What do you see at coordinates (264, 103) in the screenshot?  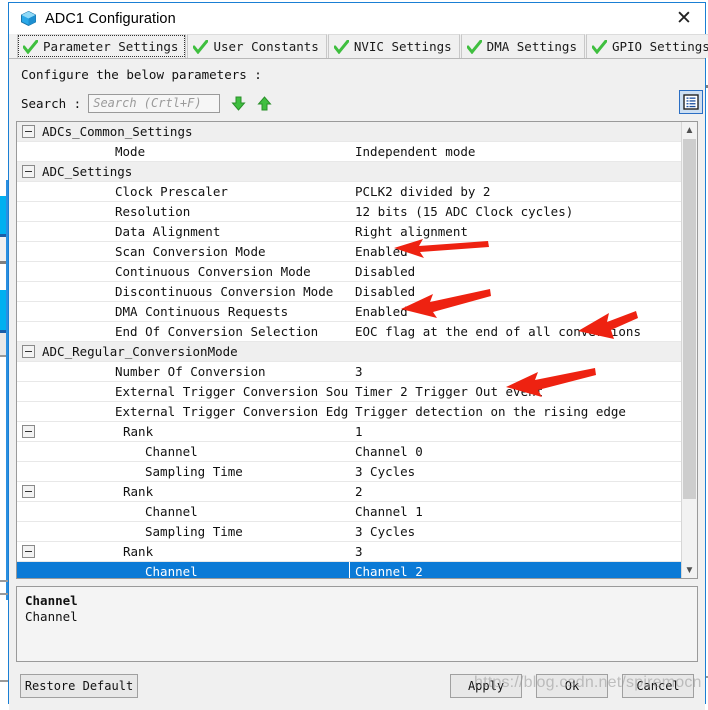 I see `arrow-up-icon` at bounding box center [264, 103].